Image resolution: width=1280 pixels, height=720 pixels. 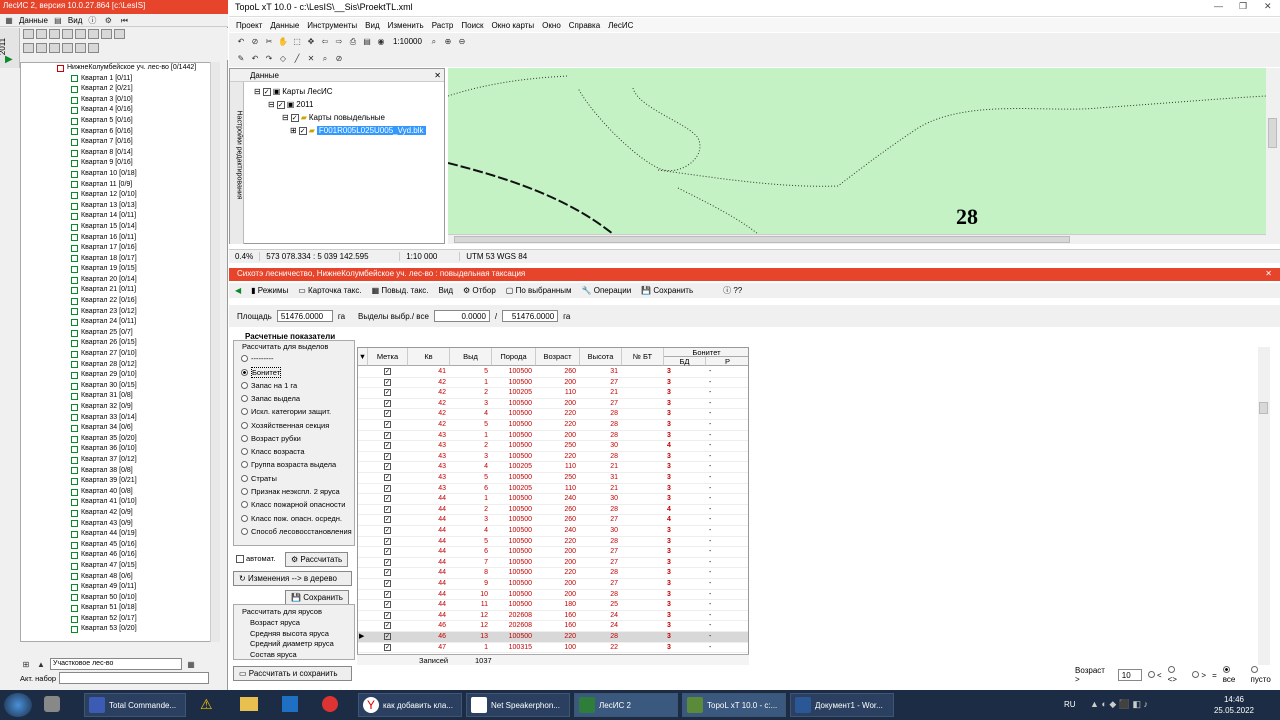 What do you see at coordinates (1273, 156) in the screenshot?
I see `map-v-scrollbar` at bounding box center [1273, 156].